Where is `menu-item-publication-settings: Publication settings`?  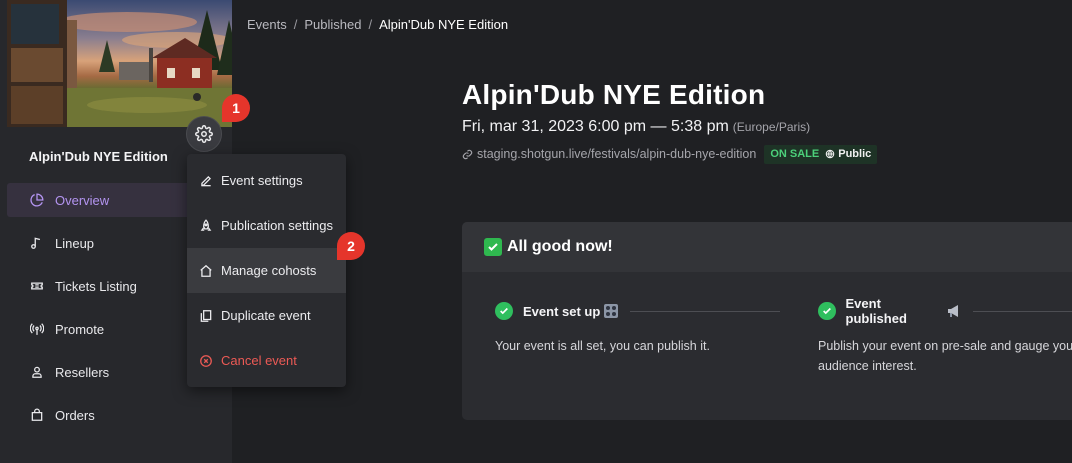
menu-item-publication-settings: Publication settings is located at coordinates (266, 225).